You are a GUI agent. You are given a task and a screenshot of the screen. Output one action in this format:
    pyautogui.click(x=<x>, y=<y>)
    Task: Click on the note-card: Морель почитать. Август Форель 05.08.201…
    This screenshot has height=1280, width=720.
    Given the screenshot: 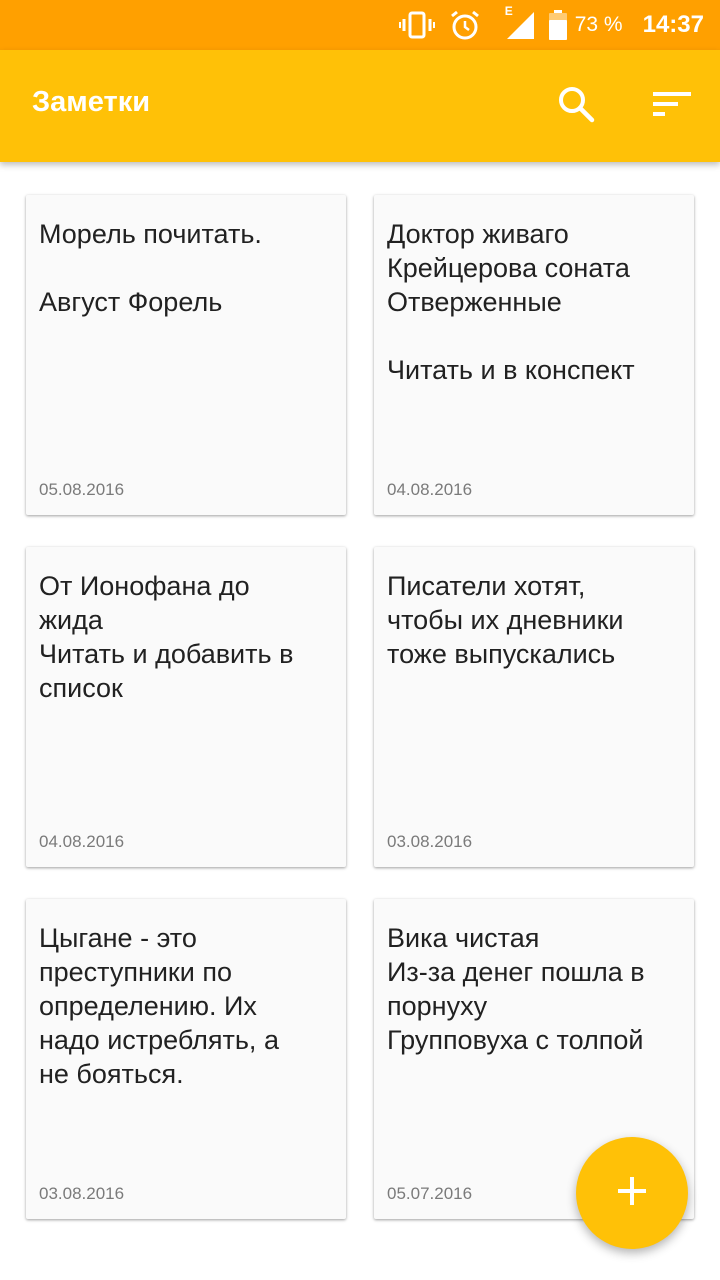 What is the action you would take?
    pyautogui.click(x=186, y=355)
    